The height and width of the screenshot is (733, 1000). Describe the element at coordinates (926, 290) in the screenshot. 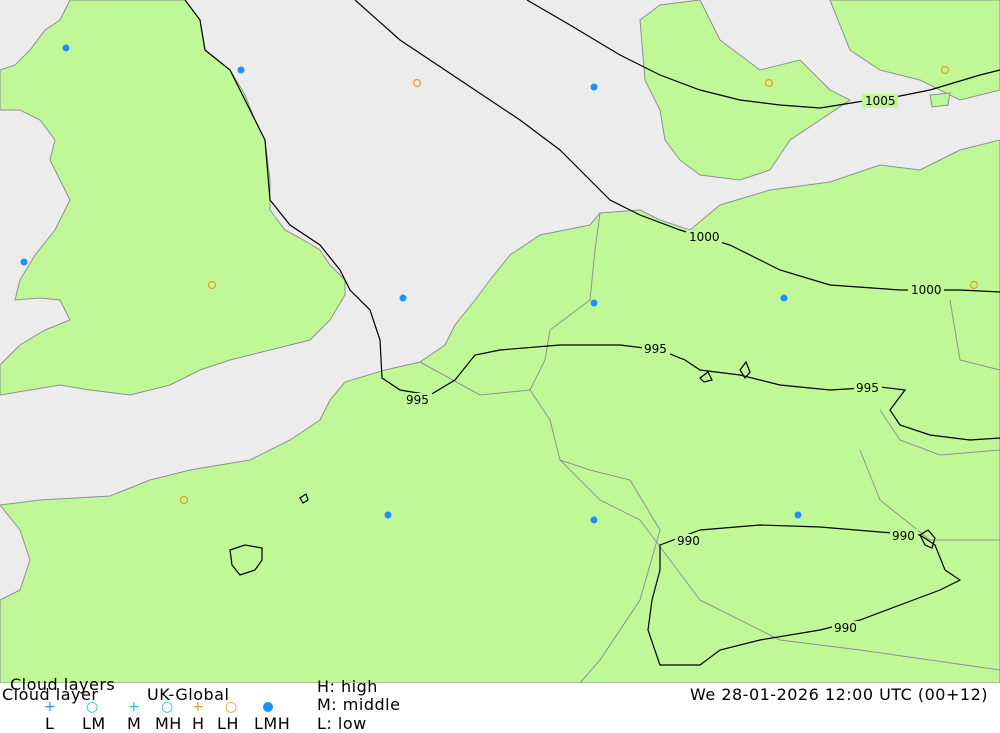

I see `isobar-label-1000-b: 1000` at that location.